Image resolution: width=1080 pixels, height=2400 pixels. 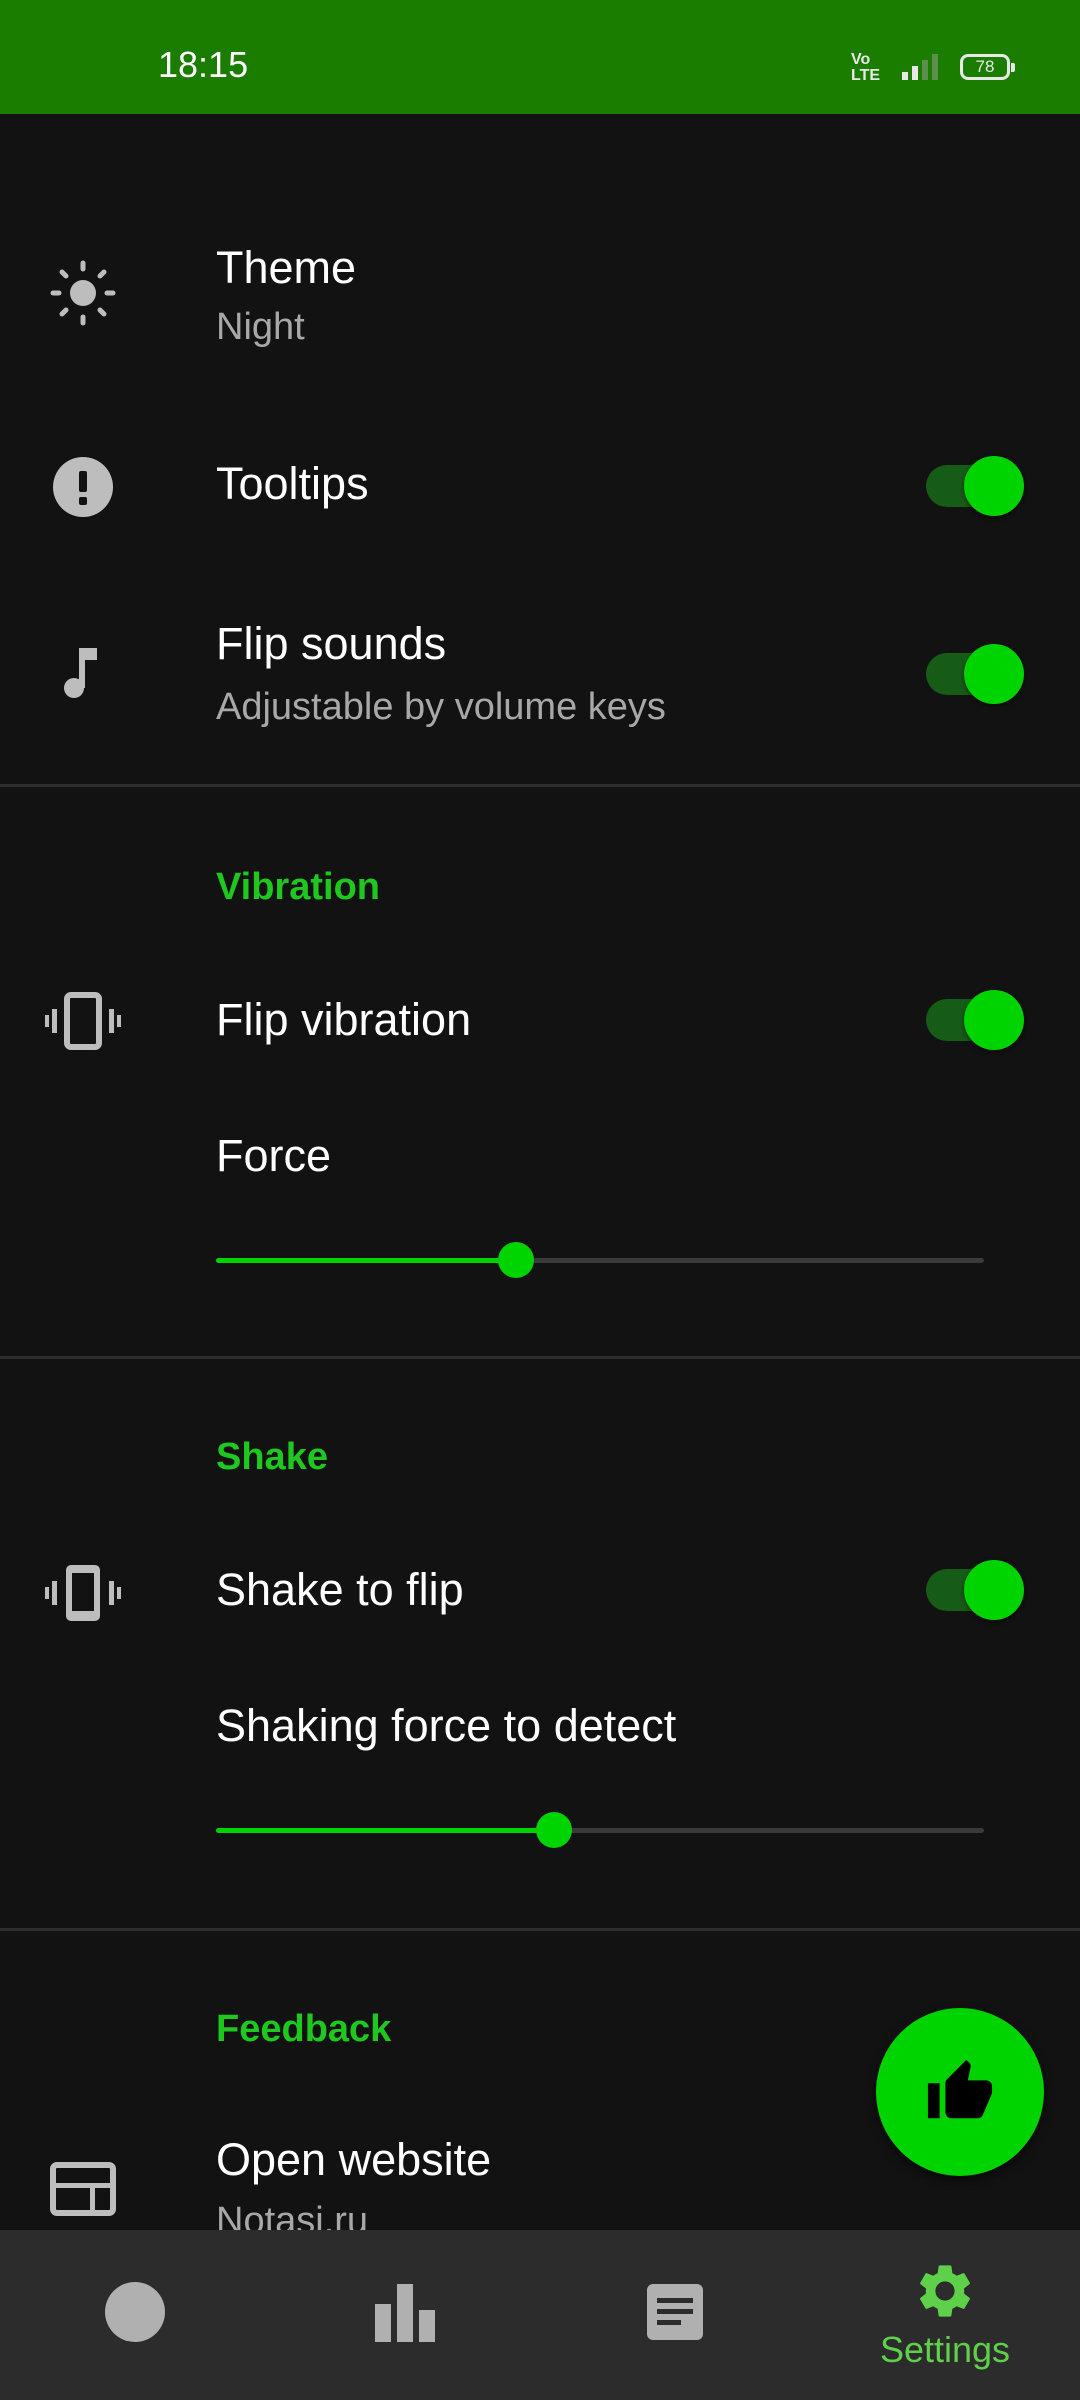 I want to click on force-title: Force, so click(x=274, y=1155).